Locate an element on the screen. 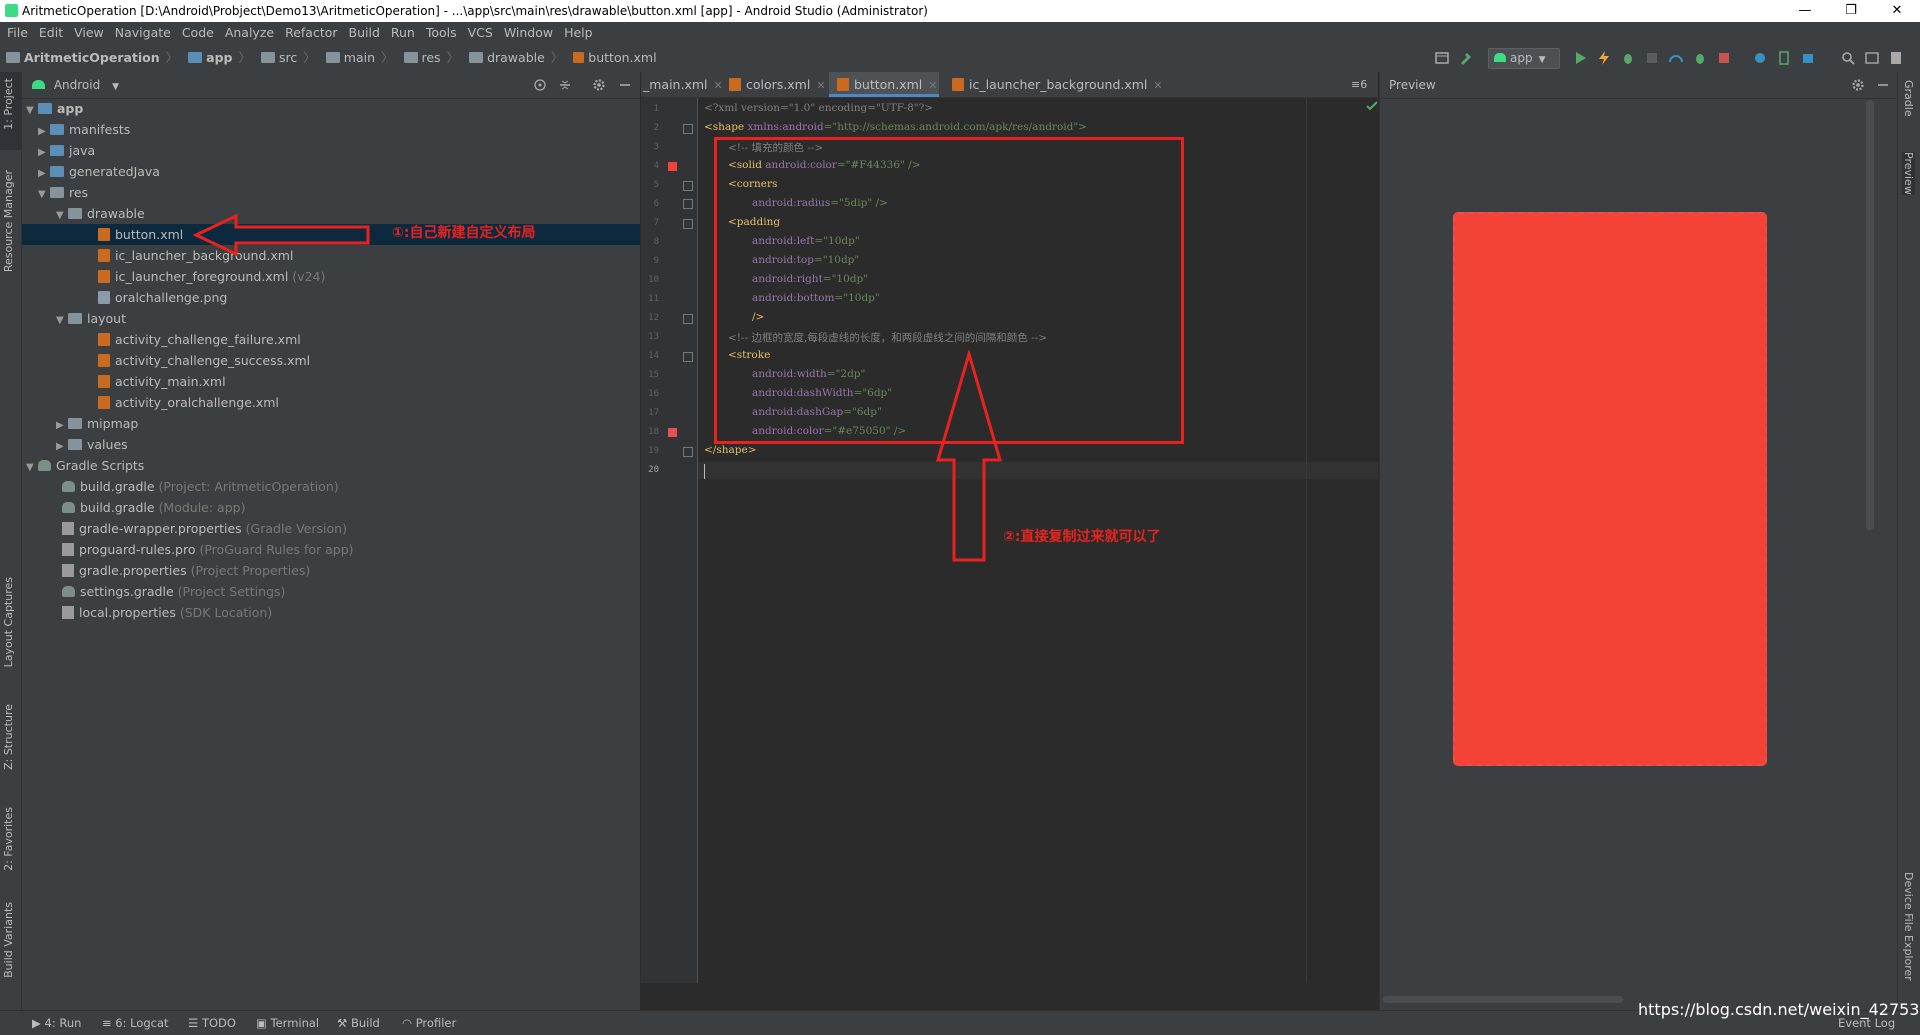 The image size is (1920, 1035). tree-item-activity-main: activity_main.xml is located at coordinates (162, 381).